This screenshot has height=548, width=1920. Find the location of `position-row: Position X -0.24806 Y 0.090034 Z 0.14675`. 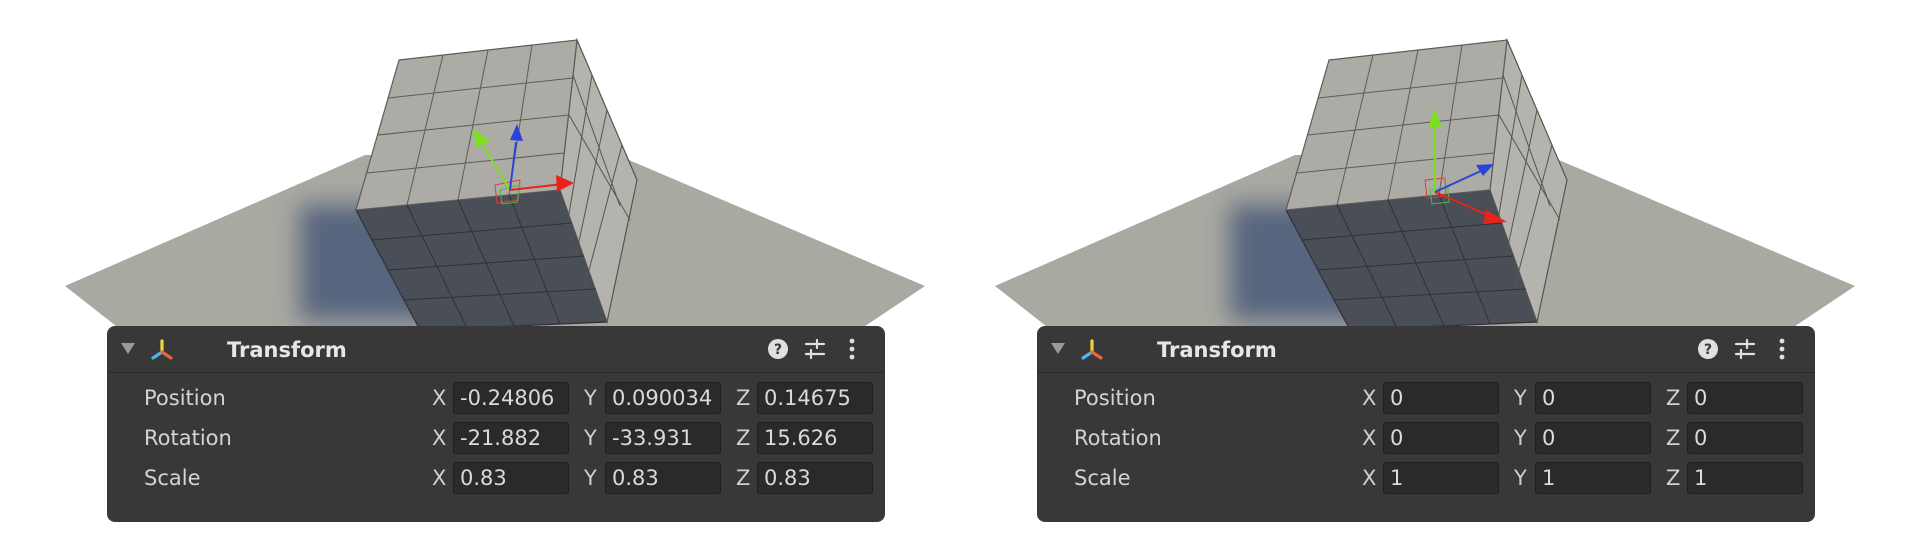

position-row: Position X -0.24806 Y 0.090034 Z 0.14675 is located at coordinates (496, 398).